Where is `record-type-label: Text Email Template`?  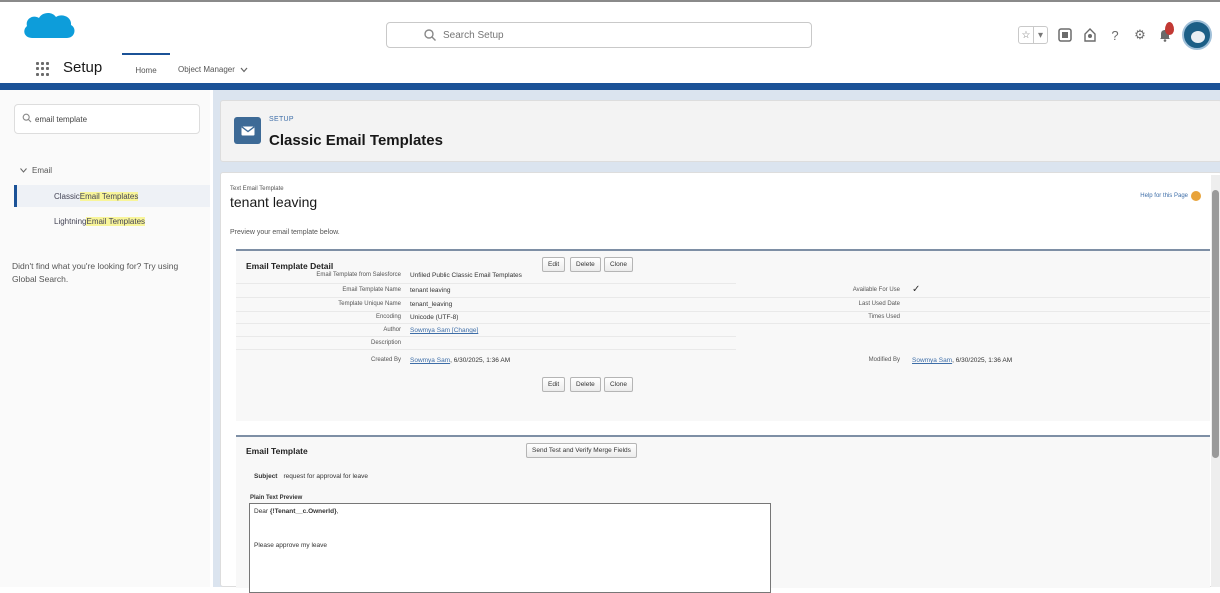 record-type-label: Text Email Template is located at coordinates (257, 189).